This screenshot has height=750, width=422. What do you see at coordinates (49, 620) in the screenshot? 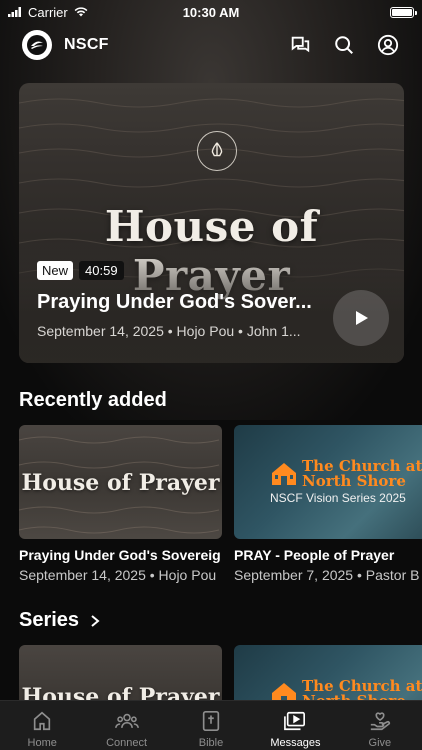
I see `series-heading: Series` at bounding box center [49, 620].